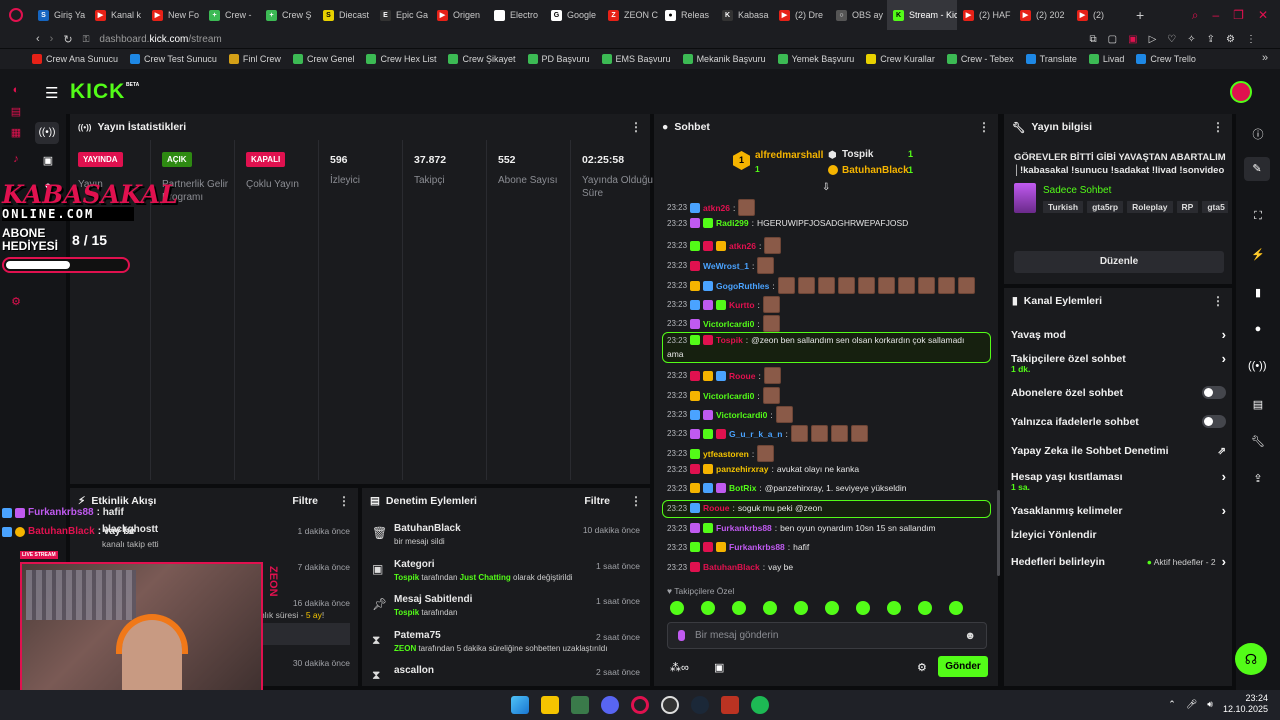 Image resolution: width=1280 pixels, height=720 pixels. What do you see at coordinates (580, 705) in the screenshot?
I see `app-icon` at bounding box center [580, 705].